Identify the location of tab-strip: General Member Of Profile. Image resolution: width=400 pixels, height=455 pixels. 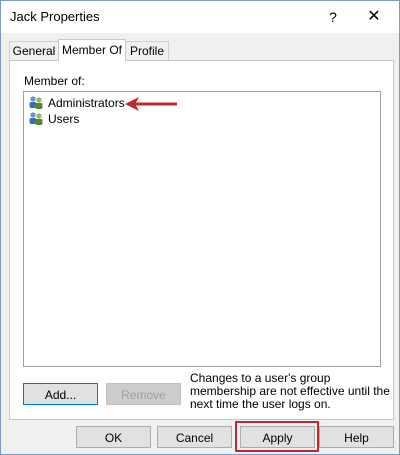
(201, 50).